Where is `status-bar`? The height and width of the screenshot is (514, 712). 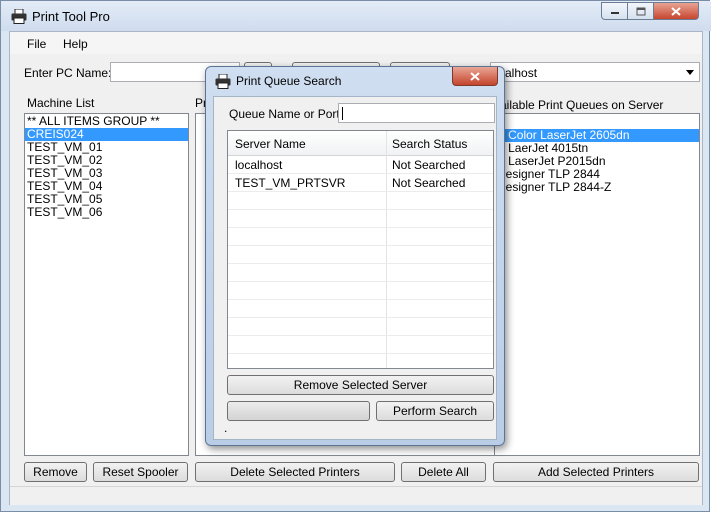
status-bar is located at coordinates (356, 495).